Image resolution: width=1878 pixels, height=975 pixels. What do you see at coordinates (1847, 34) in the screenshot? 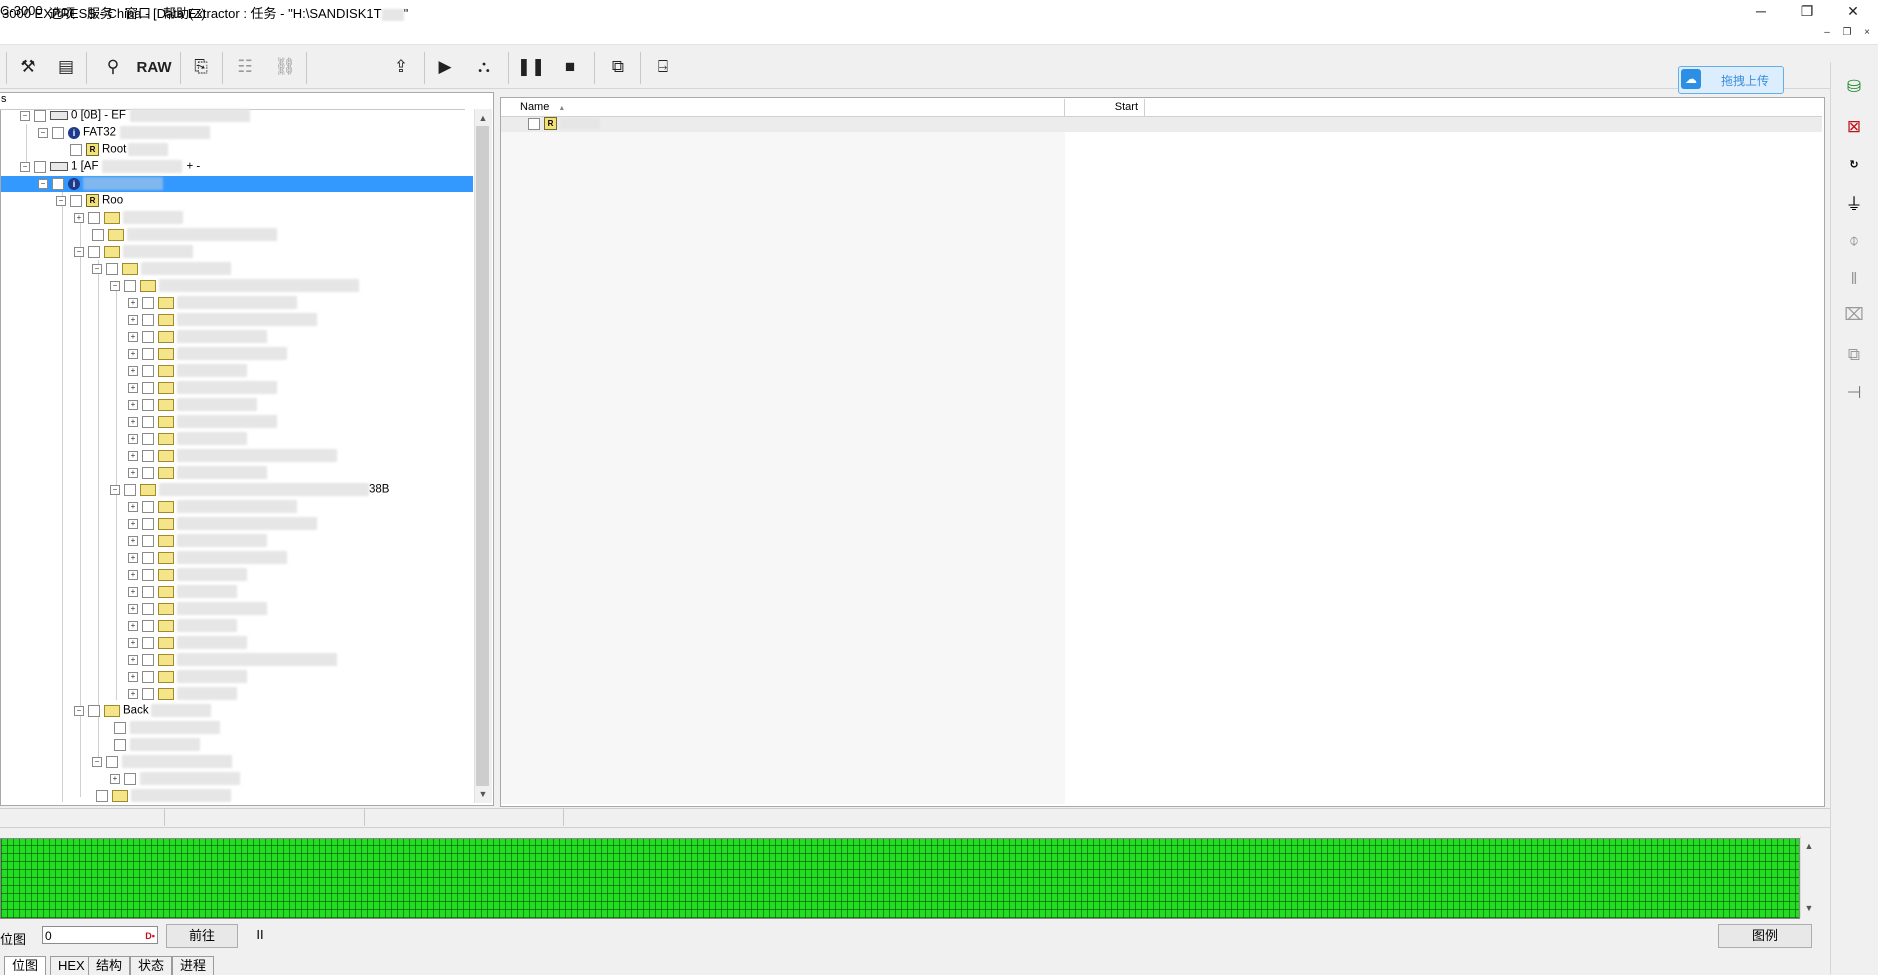
I see `mdi-restore-button: ❐` at bounding box center [1847, 34].